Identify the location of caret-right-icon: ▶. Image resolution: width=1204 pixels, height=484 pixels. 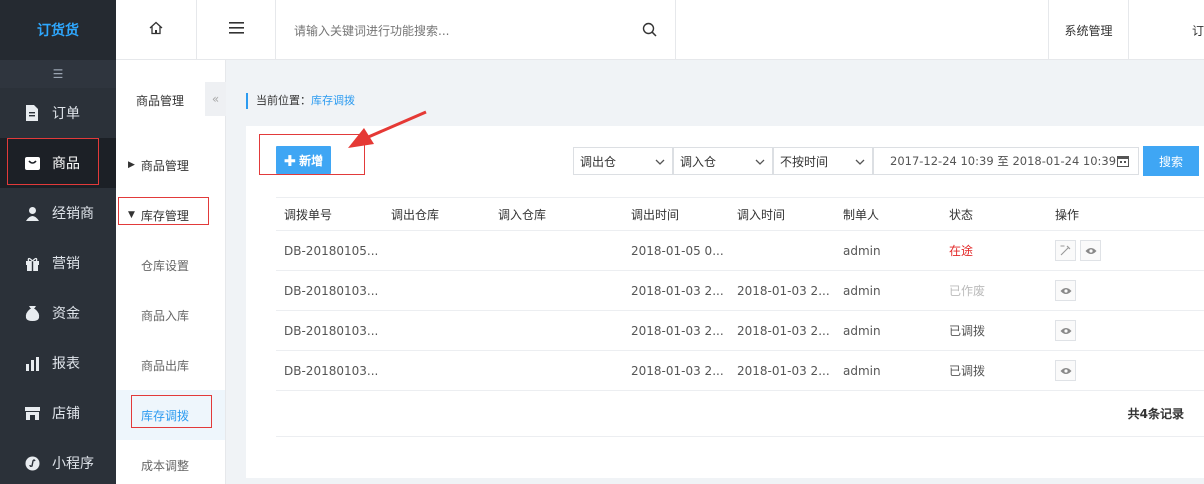
(131, 165).